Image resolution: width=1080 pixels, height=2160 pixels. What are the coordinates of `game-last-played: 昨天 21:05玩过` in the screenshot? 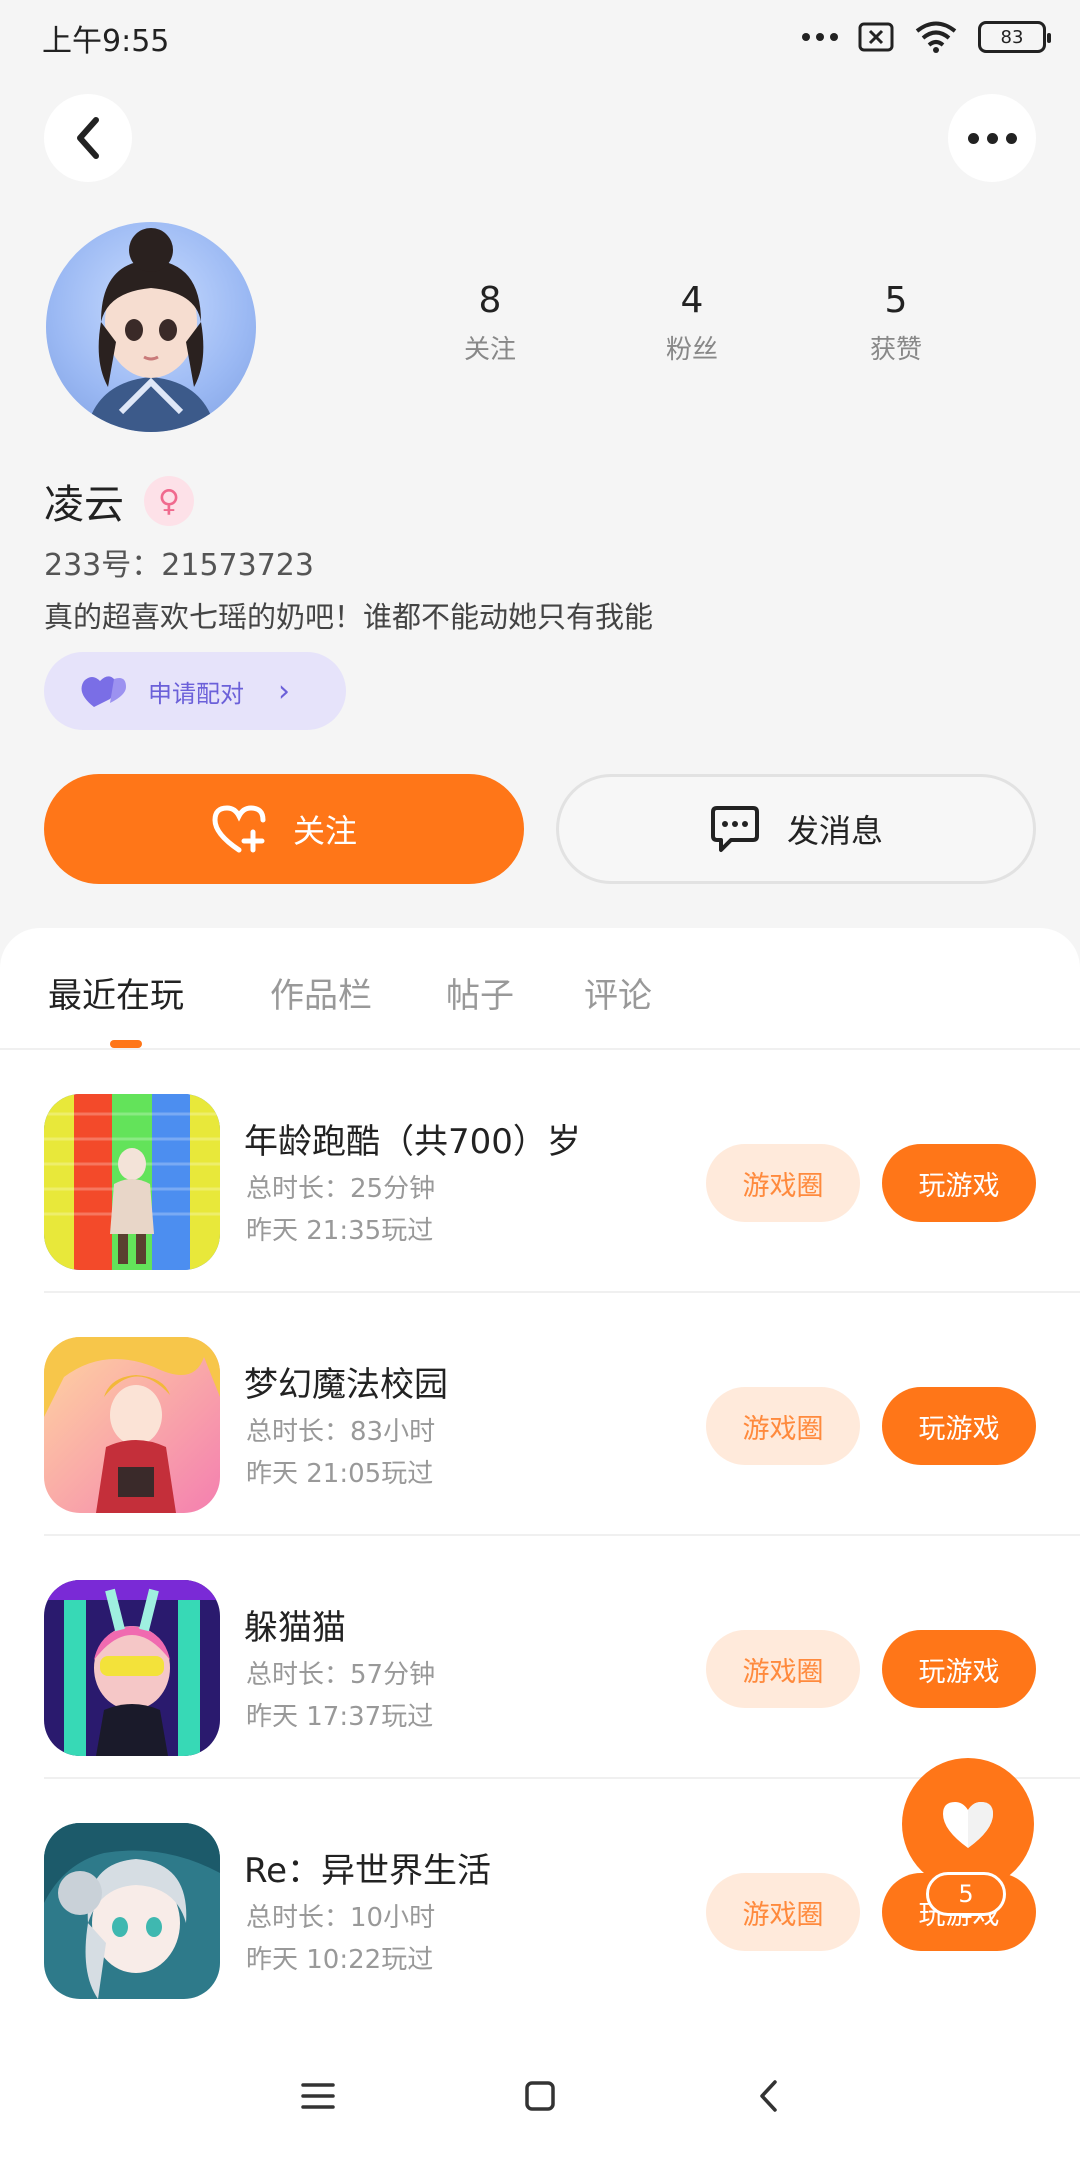 It's located at (340, 1474).